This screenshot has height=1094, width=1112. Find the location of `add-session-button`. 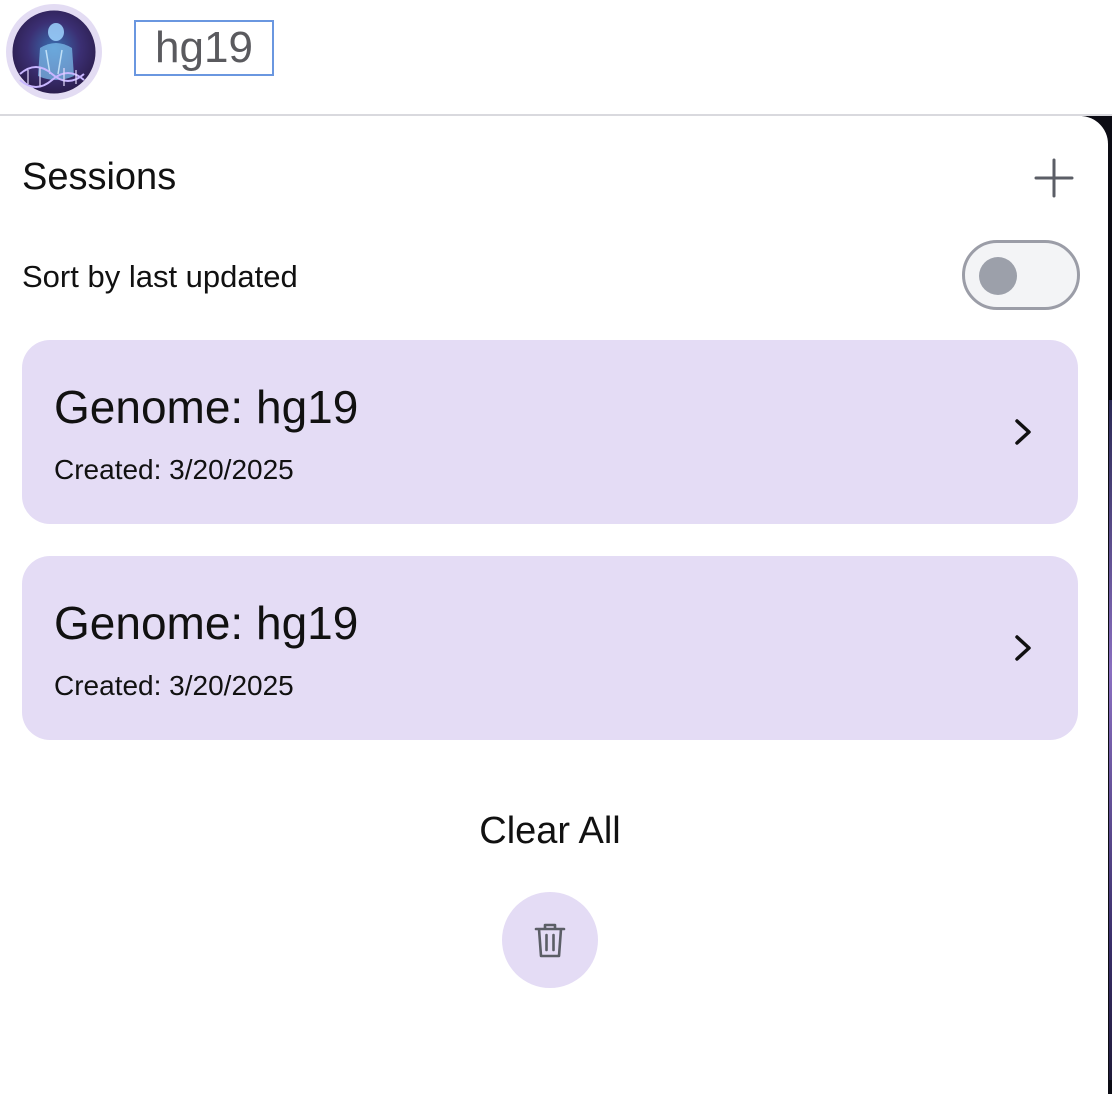

add-session-button is located at coordinates (1054, 178).